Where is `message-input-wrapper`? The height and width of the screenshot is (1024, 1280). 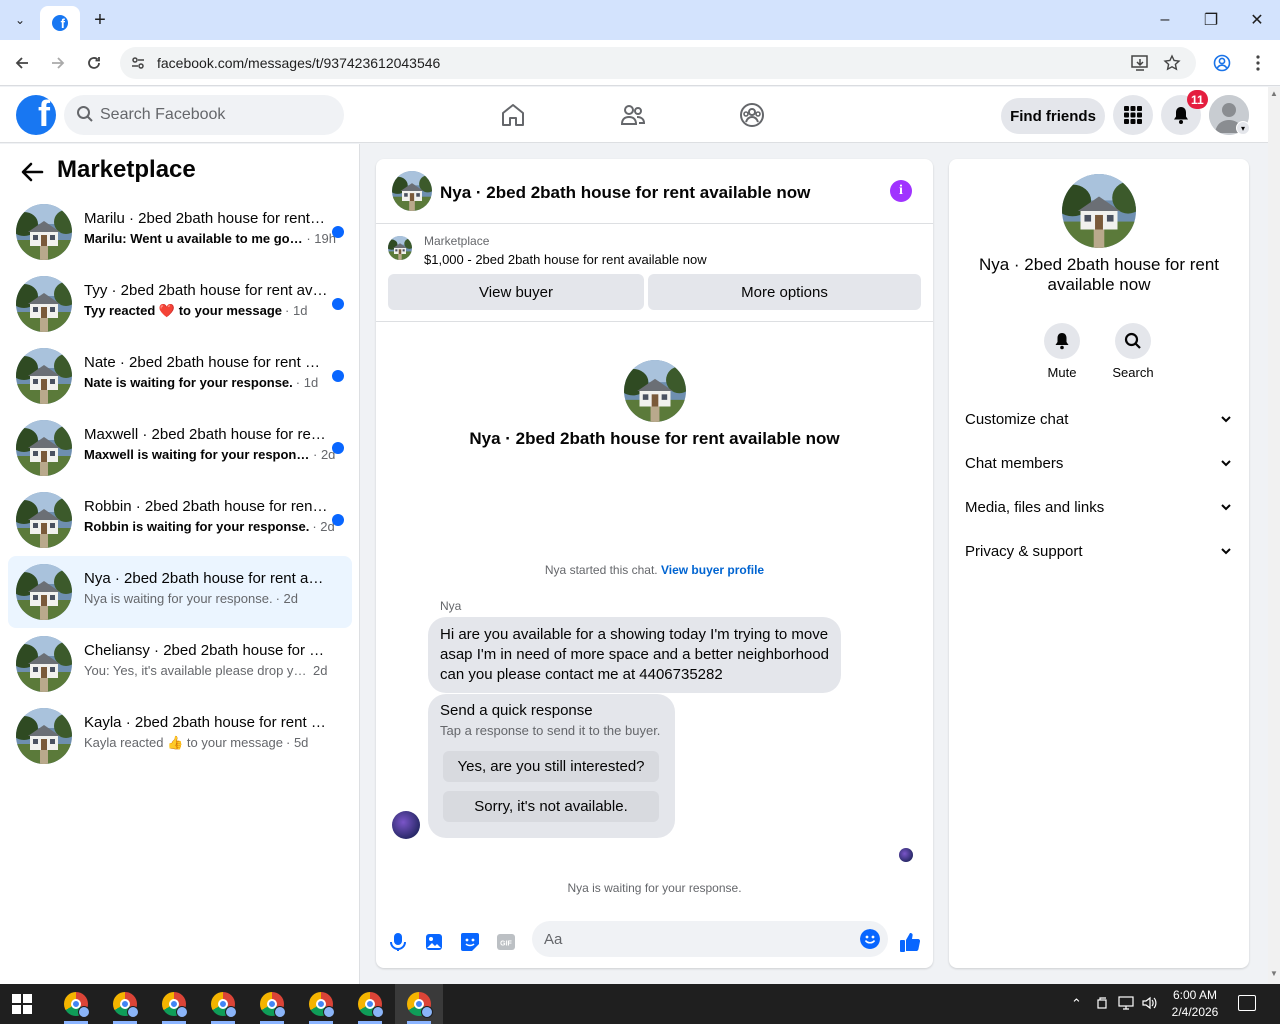 message-input-wrapper is located at coordinates (710, 939).